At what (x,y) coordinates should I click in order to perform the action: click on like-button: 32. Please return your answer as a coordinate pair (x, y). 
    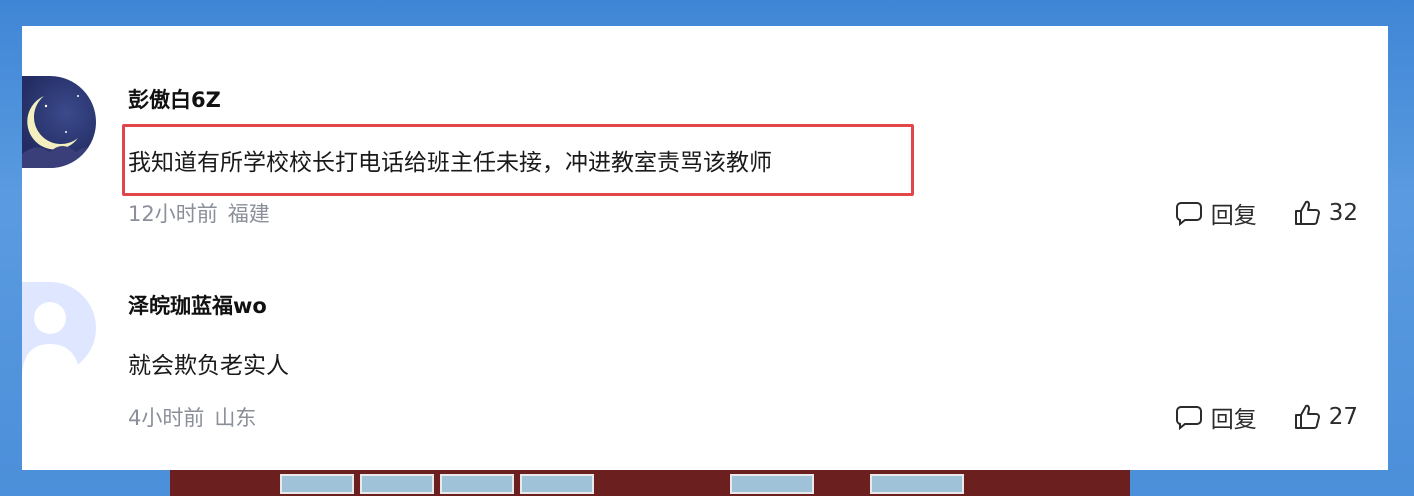
    Looking at the image, I should click on (1325, 213).